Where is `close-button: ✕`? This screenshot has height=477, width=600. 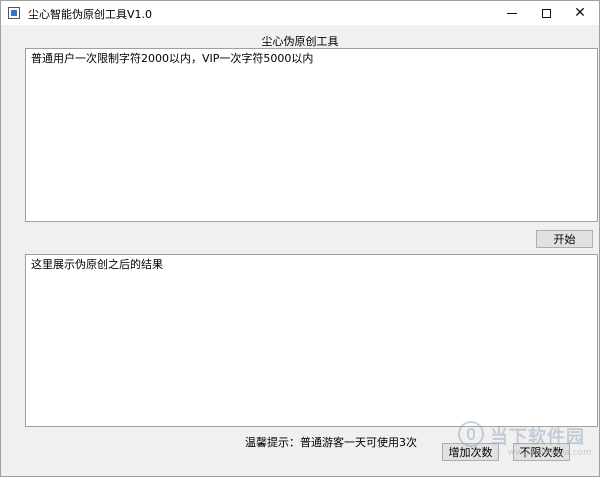
close-button: ✕ is located at coordinates (580, 13).